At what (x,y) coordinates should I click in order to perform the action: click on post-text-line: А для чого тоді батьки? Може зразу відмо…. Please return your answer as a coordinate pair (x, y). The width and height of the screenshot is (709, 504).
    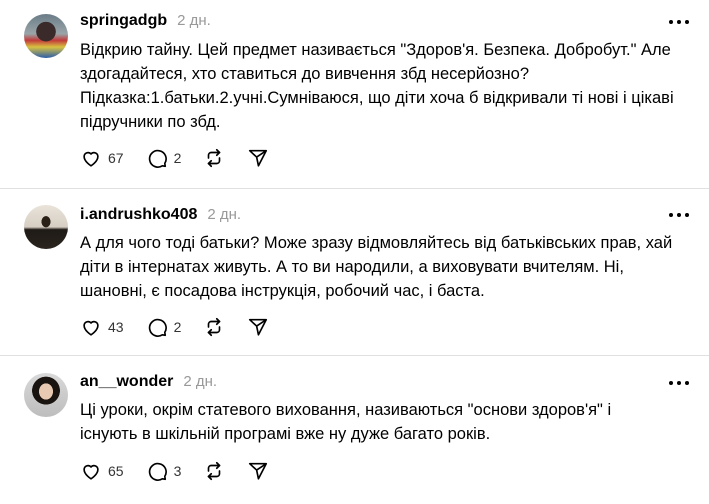
    Looking at the image, I should click on (376, 243).